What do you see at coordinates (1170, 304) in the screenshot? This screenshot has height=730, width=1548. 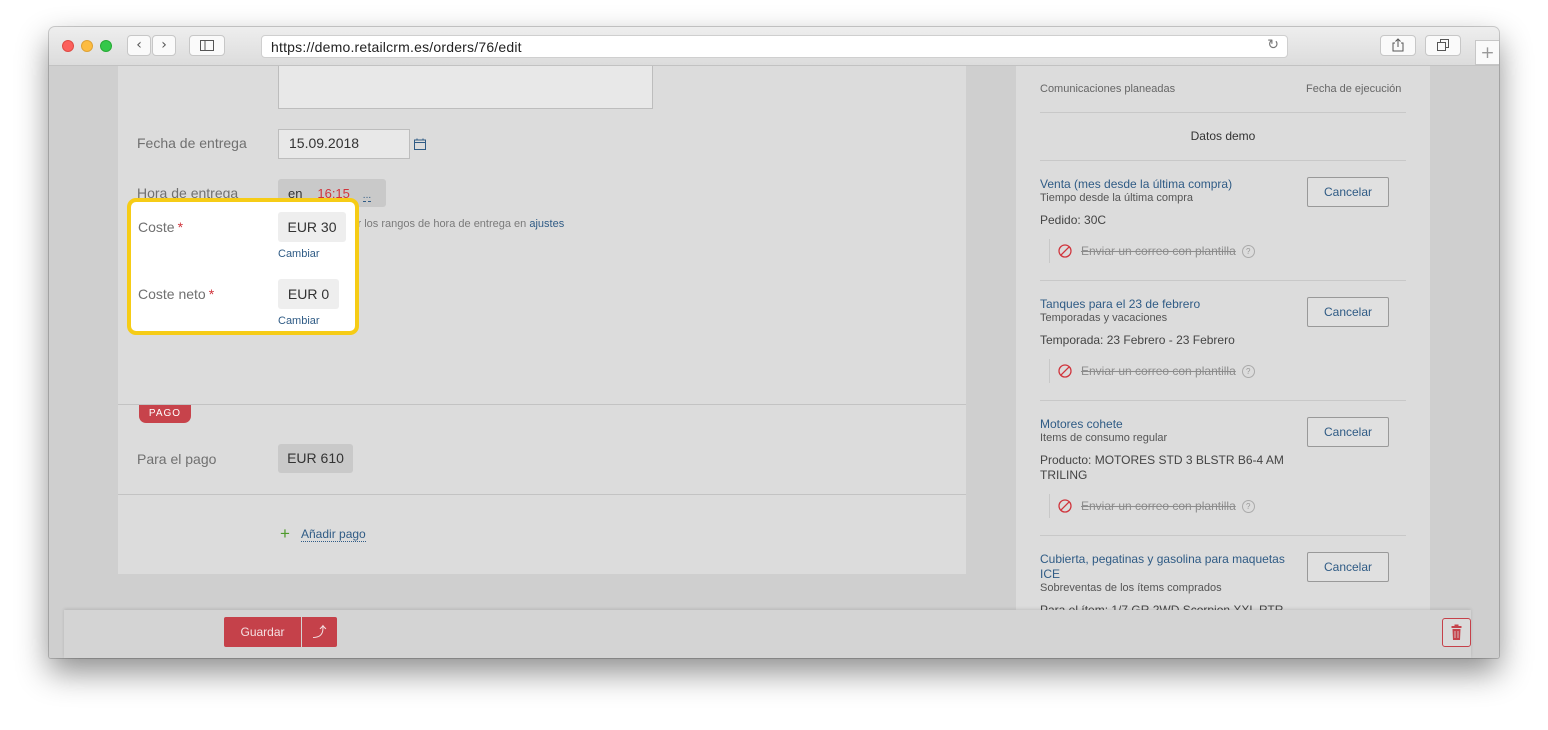 I see `communication-title: Tanques para el 23 de febrero` at bounding box center [1170, 304].